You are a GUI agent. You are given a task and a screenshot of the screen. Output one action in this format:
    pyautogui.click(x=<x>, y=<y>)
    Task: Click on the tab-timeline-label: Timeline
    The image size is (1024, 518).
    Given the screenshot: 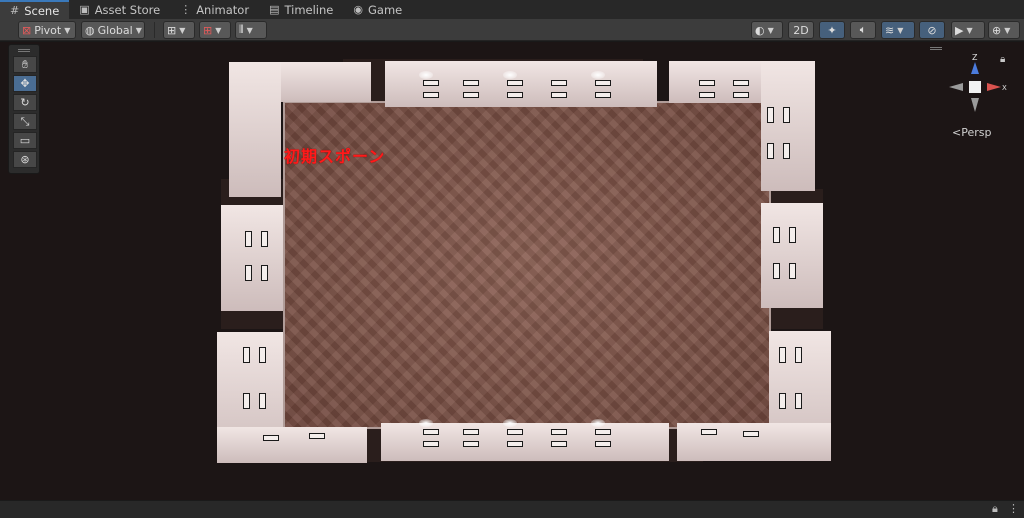 What is the action you would take?
    pyautogui.click(x=309, y=9)
    